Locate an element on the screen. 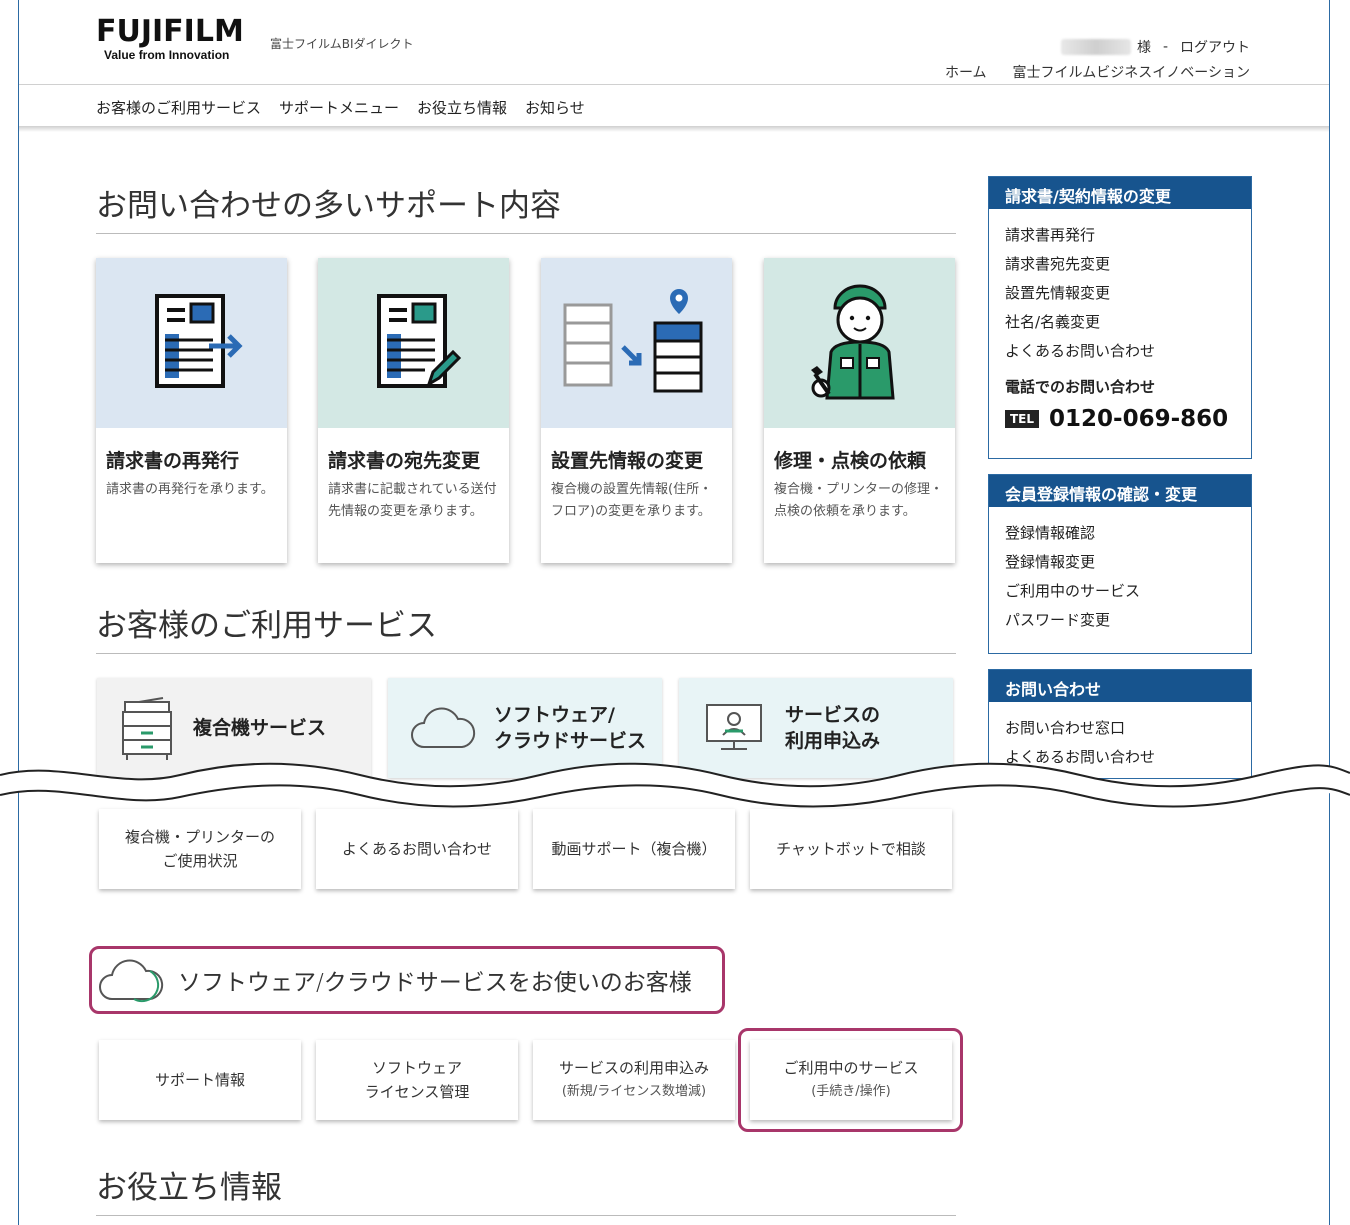 Image resolution: width=1350 pixels, height=1225 pixels. button-line-1: ソフトウェア is located at coordinates (416, 1068).